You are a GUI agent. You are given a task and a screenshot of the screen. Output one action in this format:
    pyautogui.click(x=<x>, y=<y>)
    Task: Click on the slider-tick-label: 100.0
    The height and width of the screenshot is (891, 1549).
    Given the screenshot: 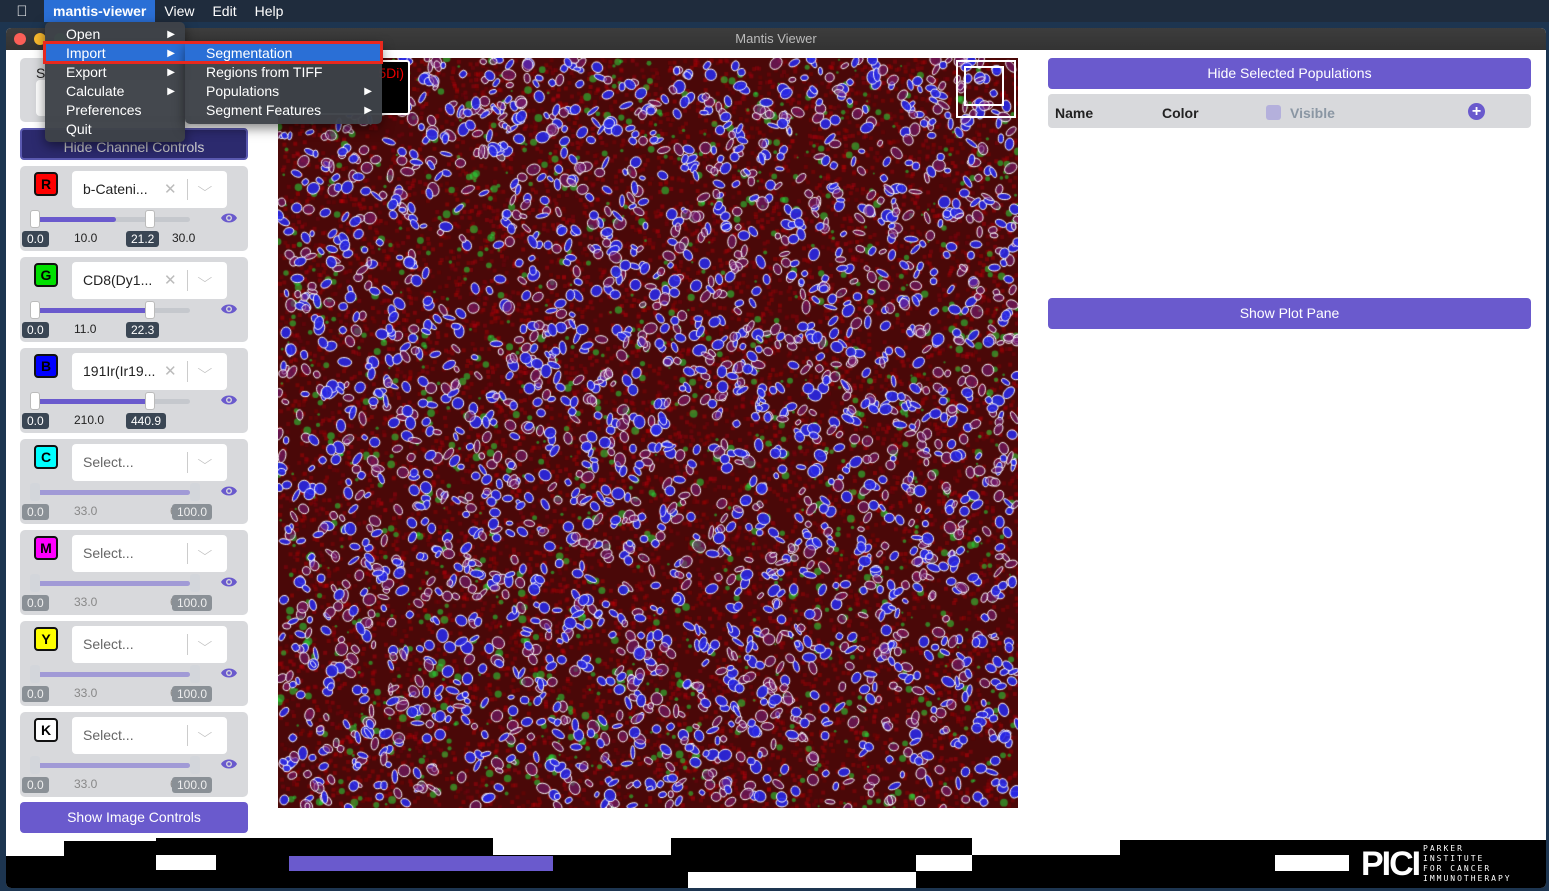 What is the action you would take?
    pyautogui.click(x=192, y=785)
    